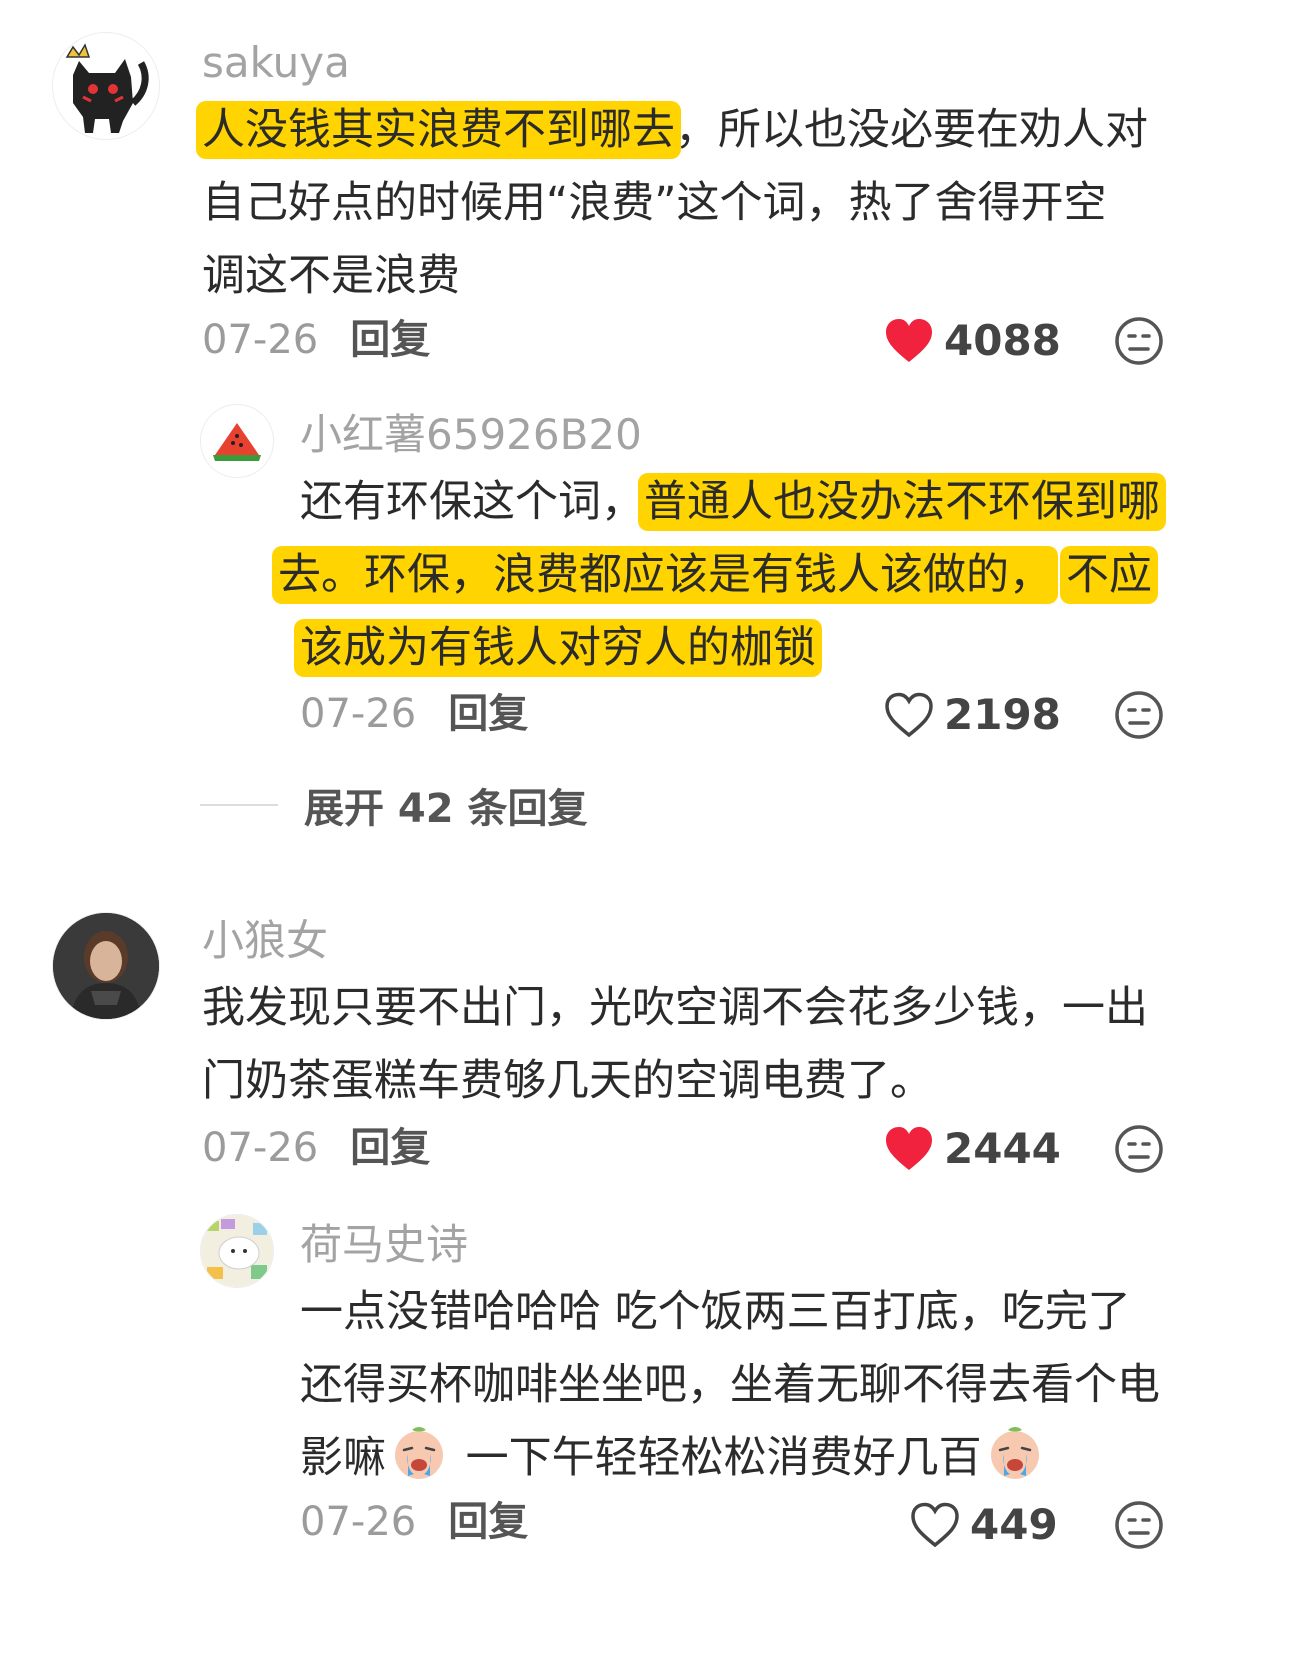  I want to click on like-count: 449, so click(1014, 1524).